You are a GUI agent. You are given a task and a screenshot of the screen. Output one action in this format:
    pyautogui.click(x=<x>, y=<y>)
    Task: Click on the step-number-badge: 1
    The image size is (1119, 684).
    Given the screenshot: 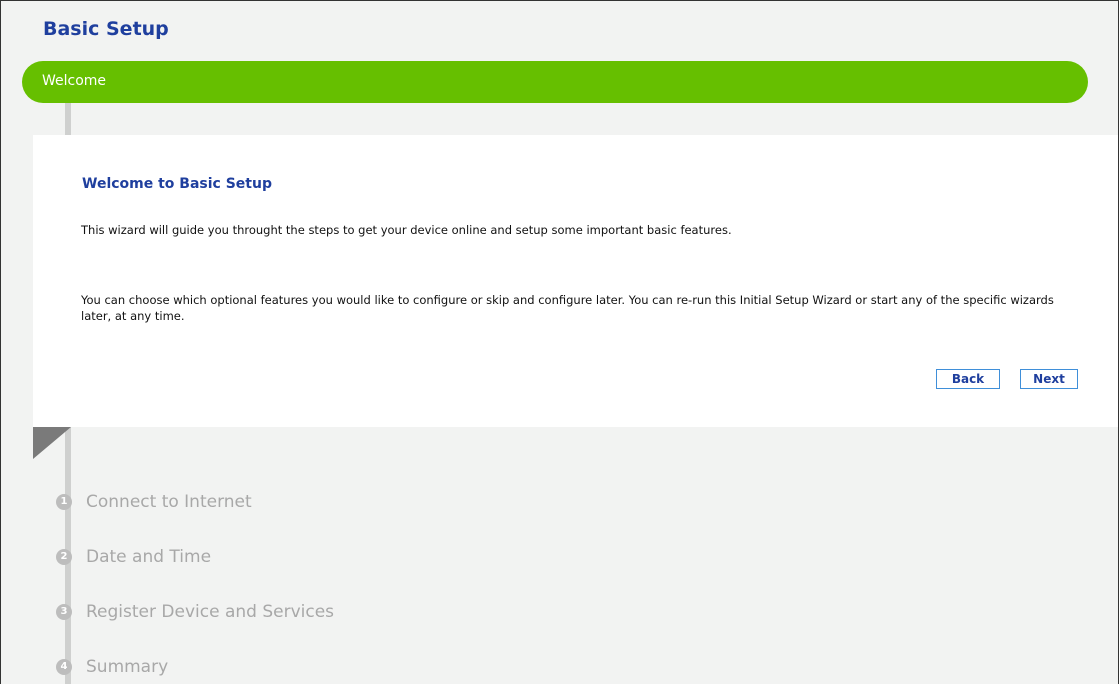 What is the action you would take?
    pyautogui.click(x=64, y=502)
    